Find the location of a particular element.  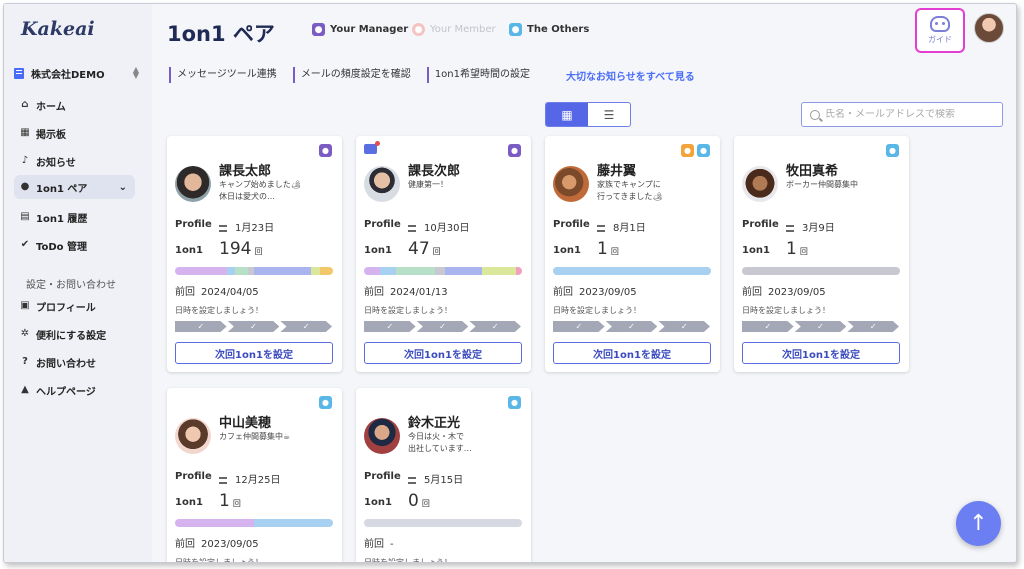

count-value: 1 is located at coordinates (224, 501).